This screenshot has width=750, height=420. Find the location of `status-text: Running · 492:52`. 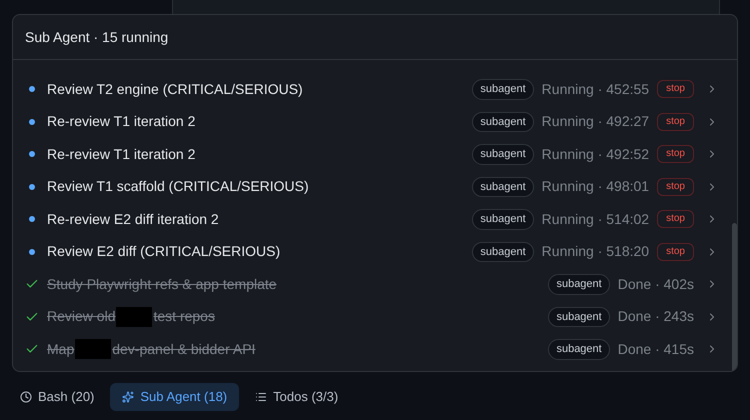

status-text: Running · 492:52 is located at coordinates (596, 154).